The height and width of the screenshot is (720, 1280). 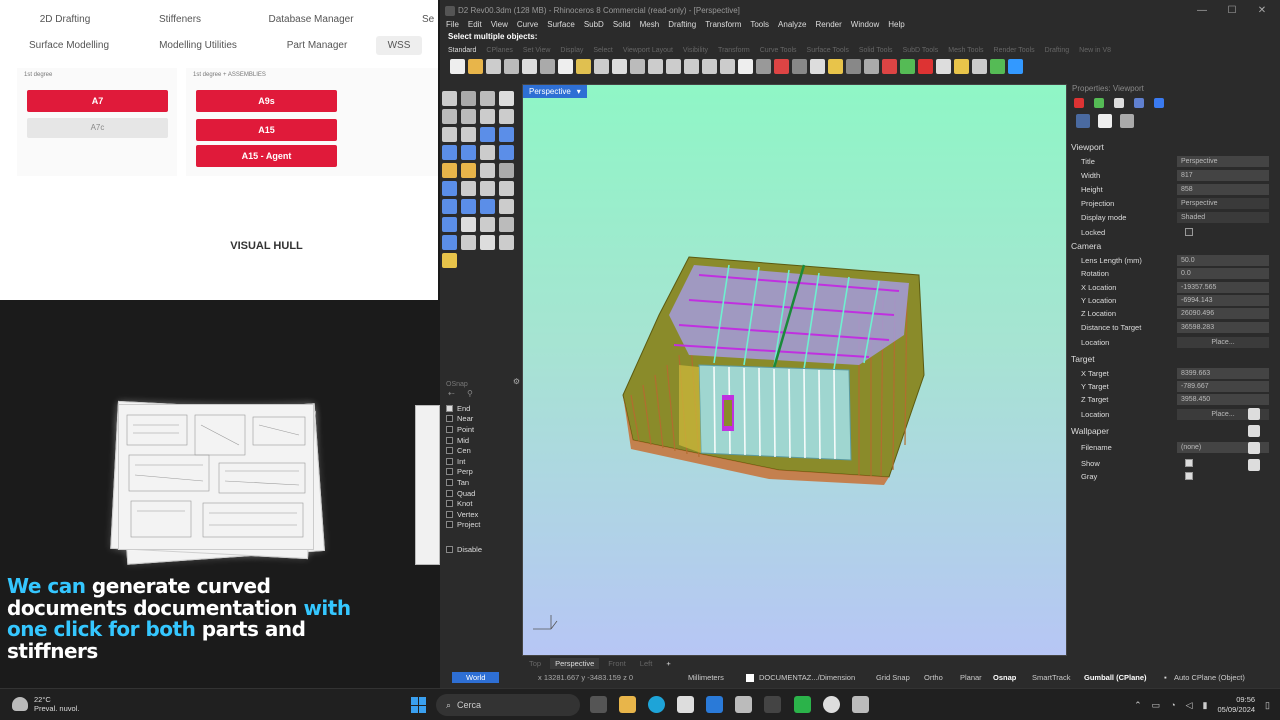 What do you see at coordinates (462, 50) in the screenshot?
I see `toolbar-tab-standard: Standard` at bounding box center [462, 50].